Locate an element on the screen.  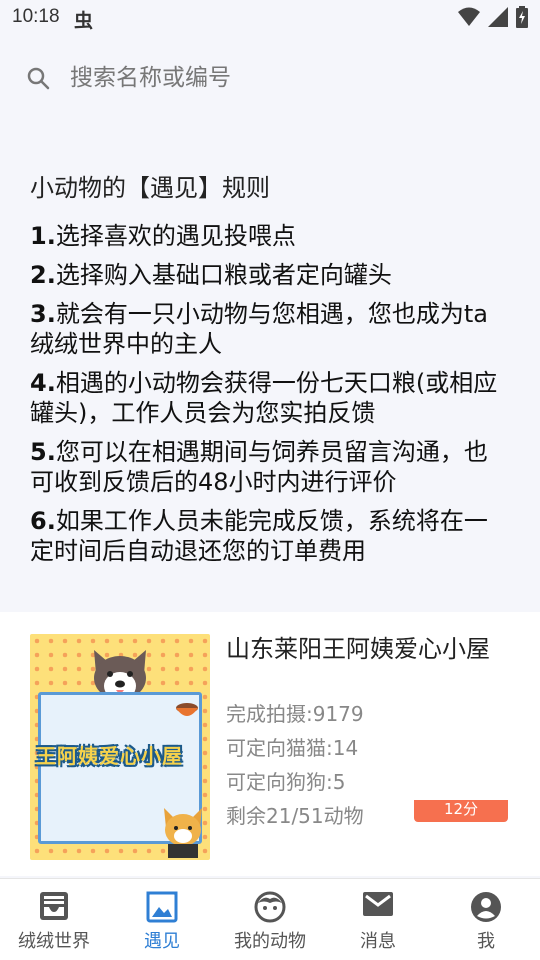
status-bar: 10:18 虫 is located at coordinates (270, 18).